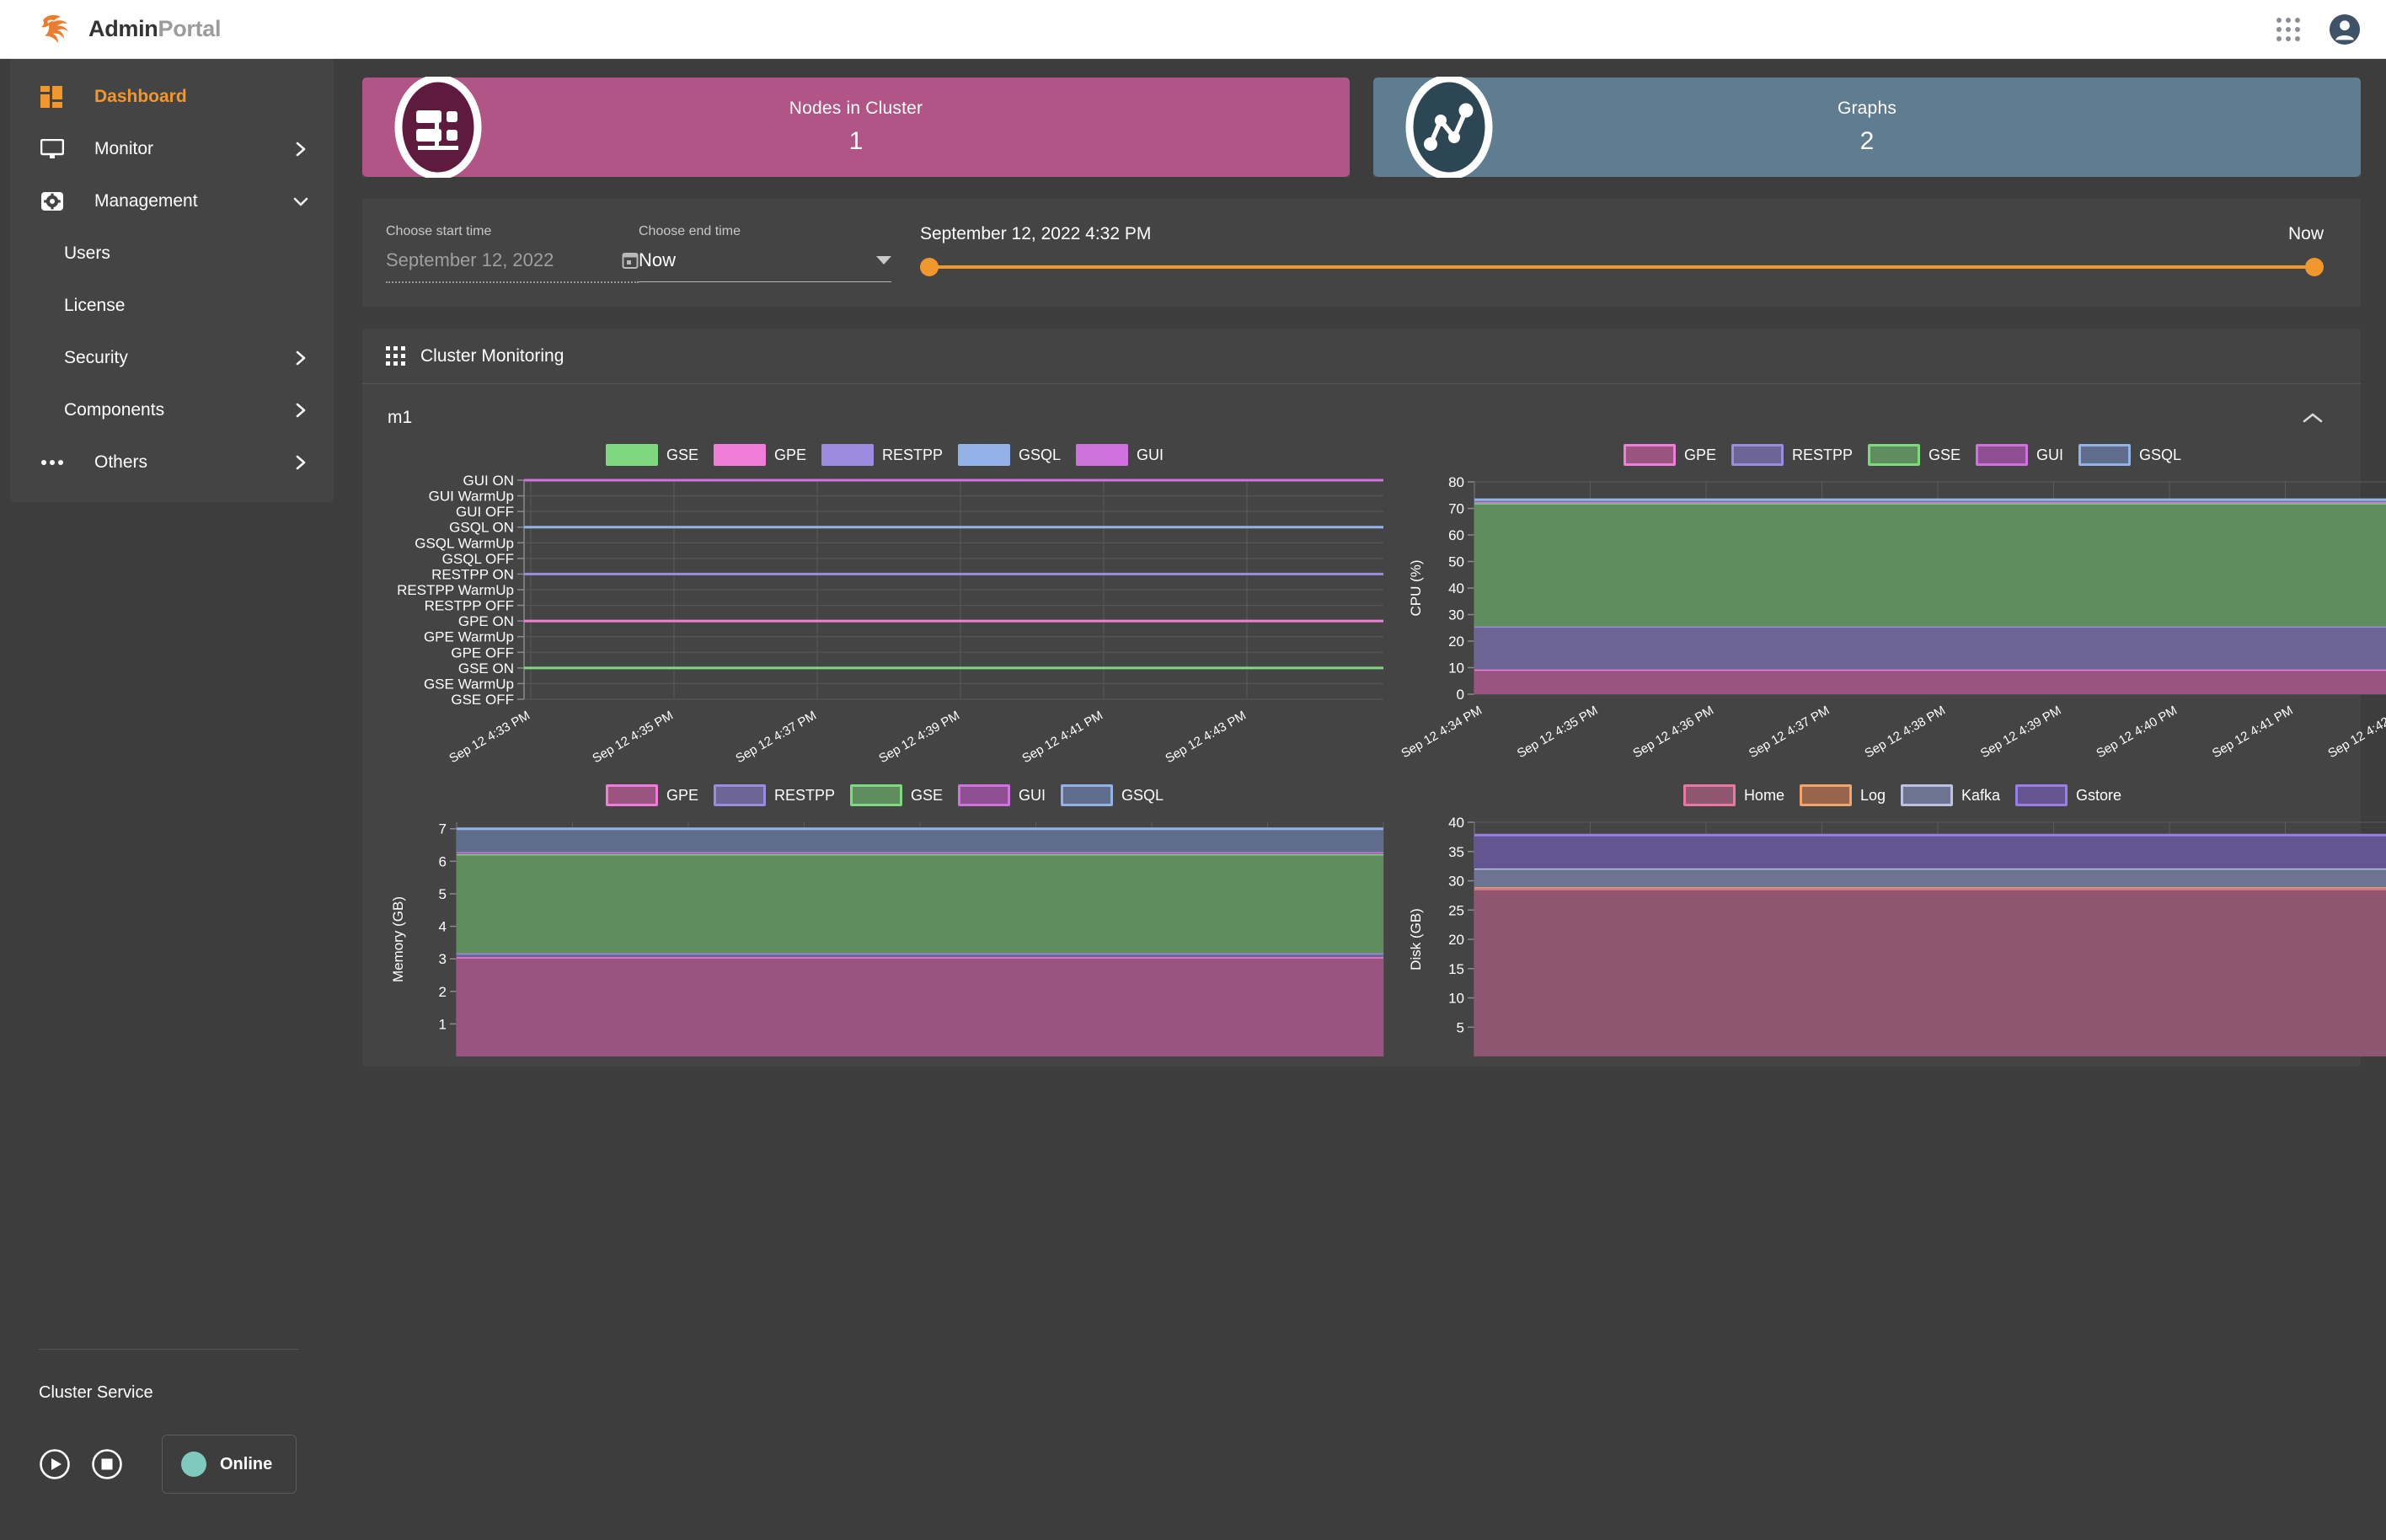 This screenshot has width=2386, height=1540. What do you see at coordinates (2315, 267) in the screenshot?
I see `slider-handle-end` at bounding box center [2315, 267].